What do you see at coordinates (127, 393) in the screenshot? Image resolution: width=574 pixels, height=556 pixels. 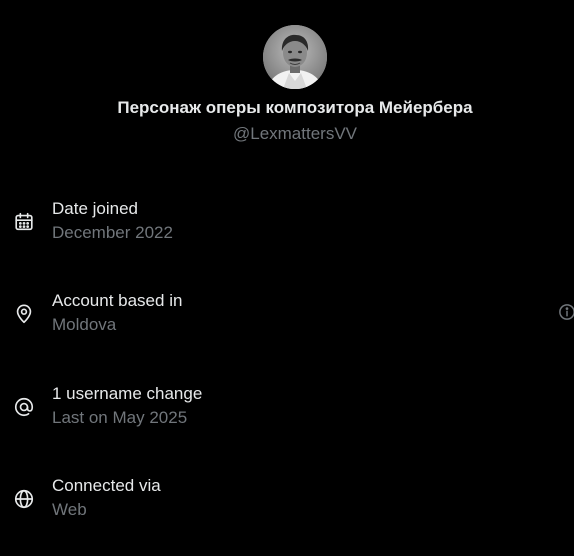 I see `username-change-label: 1 username change` at bounding box center [127, 393].